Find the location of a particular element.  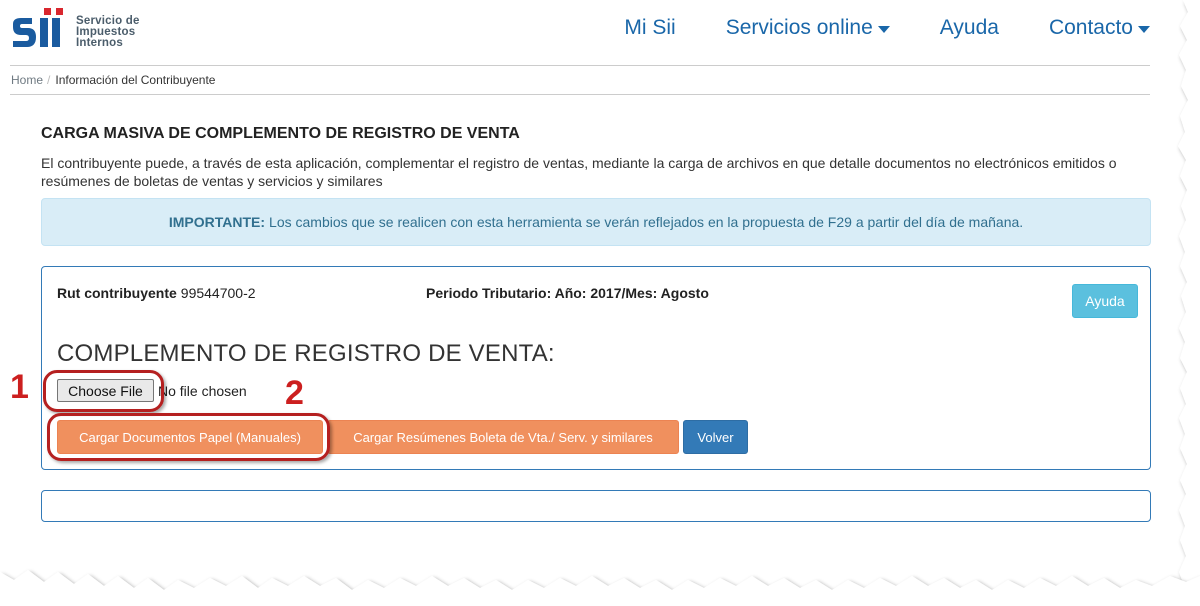

main-nav: Mi Sii Servicios online Ayuda Contacto is located at coordinates (862, 28).